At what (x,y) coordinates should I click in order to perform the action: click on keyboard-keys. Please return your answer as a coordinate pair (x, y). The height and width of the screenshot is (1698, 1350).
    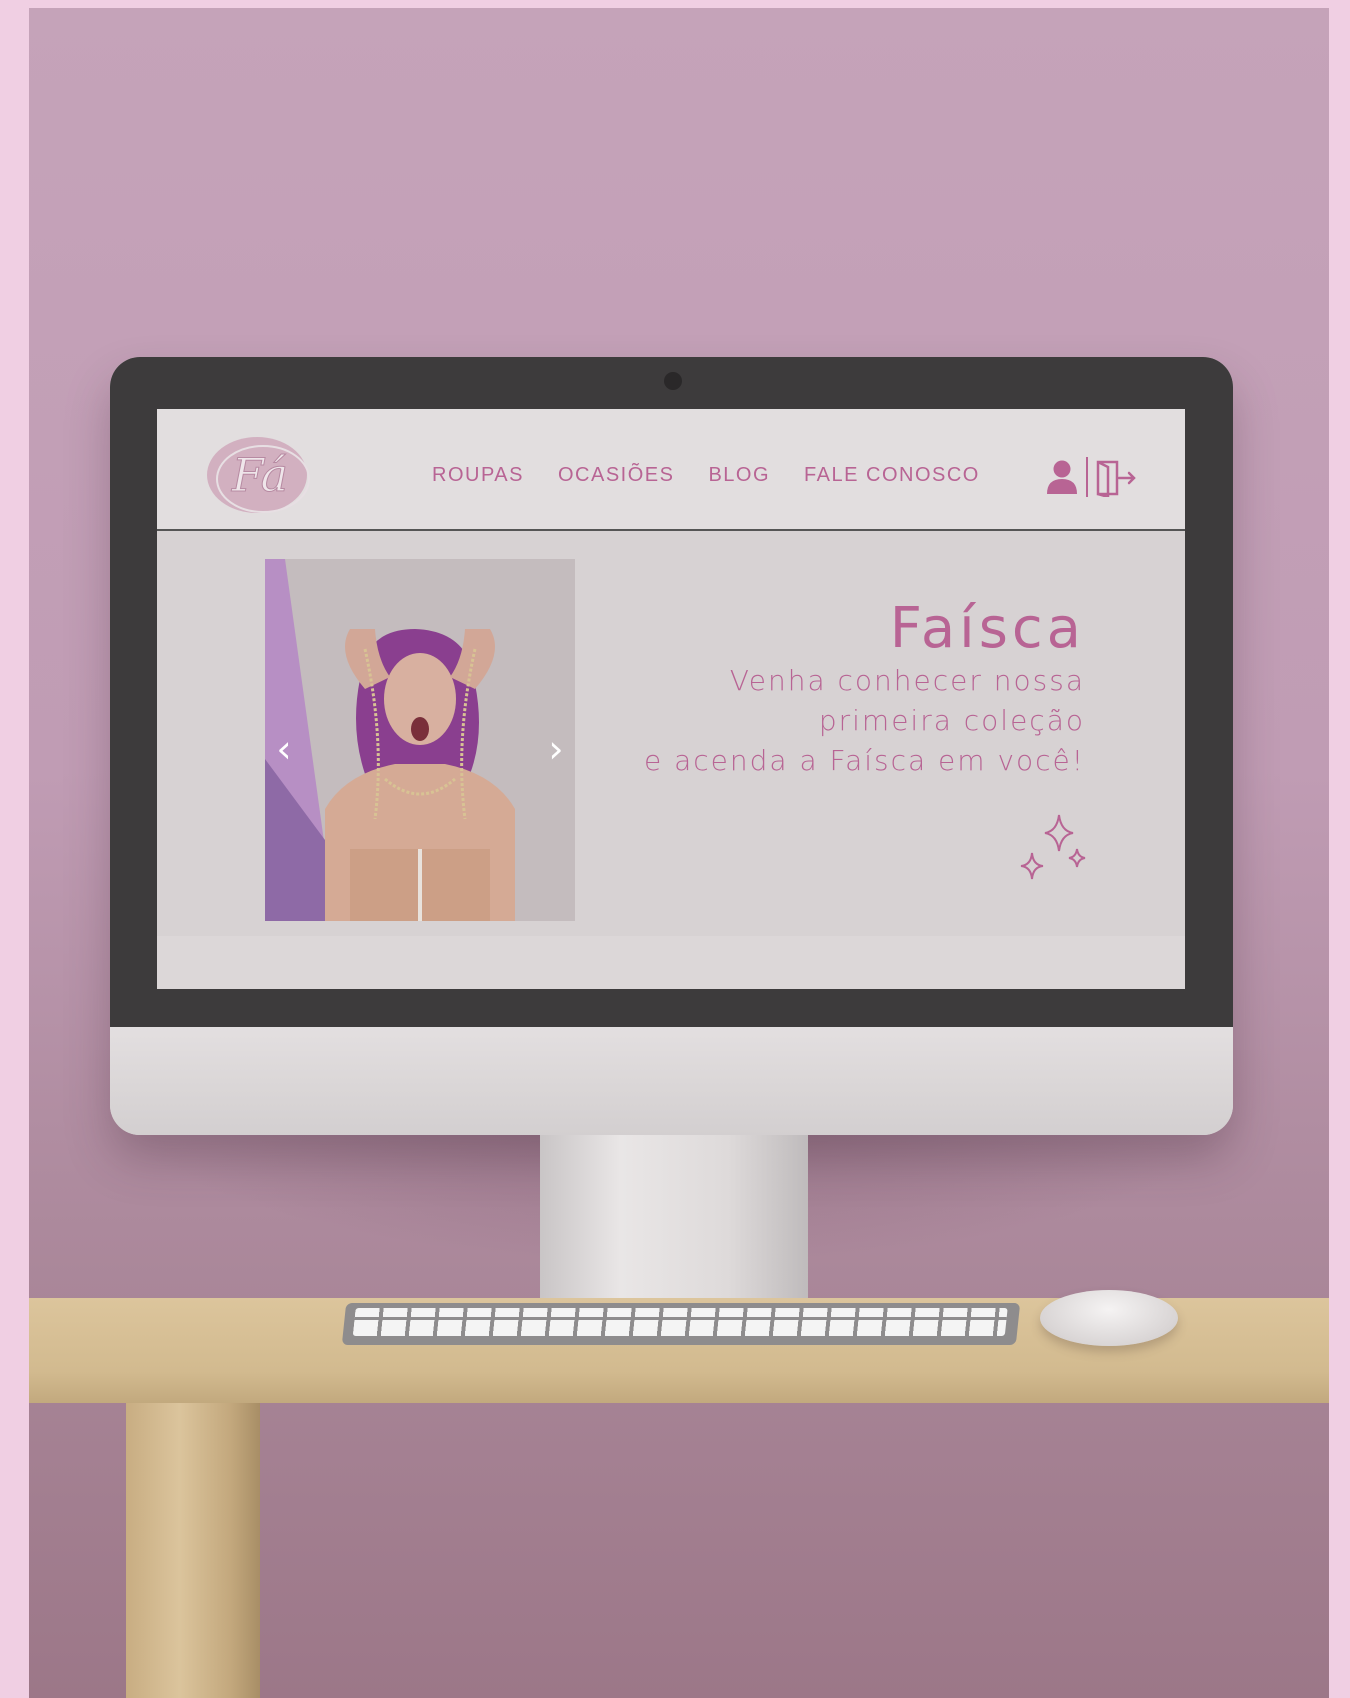
    Looking at the image, I should click on (680, 1322).